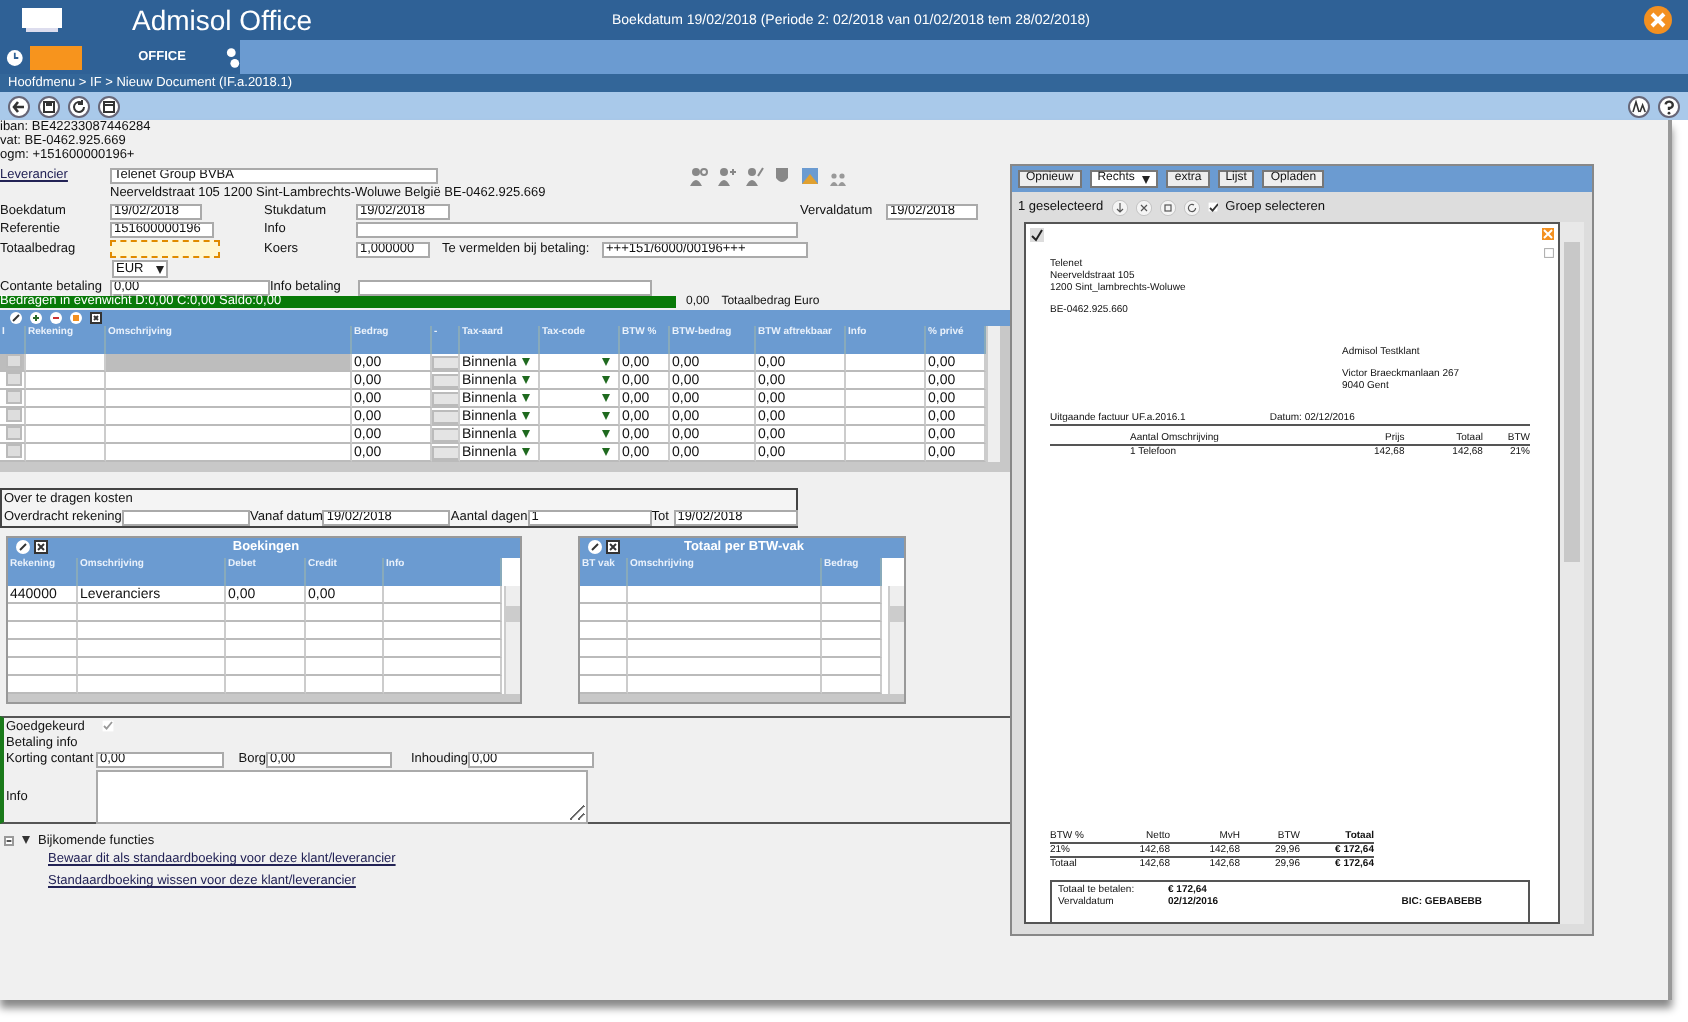  Describe the element at coordinates (56, 57) in the screenshot. I see `user-tab` at that location.